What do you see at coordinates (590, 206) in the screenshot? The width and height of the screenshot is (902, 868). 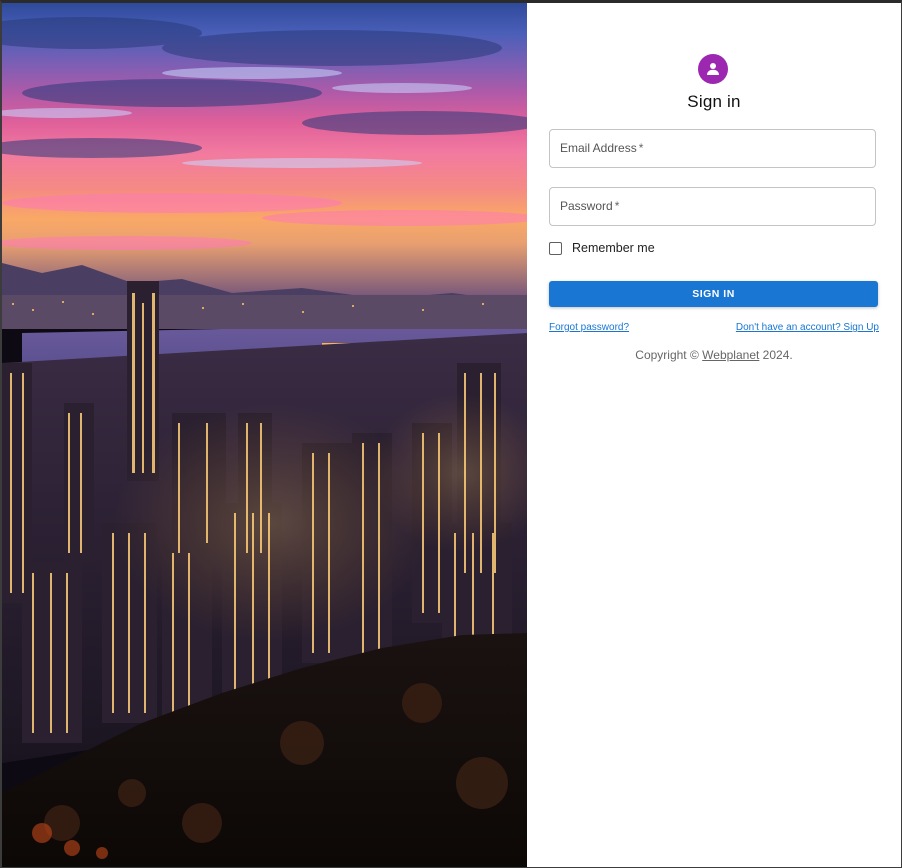 I see `password-label: Password *` at bounding box center [590, 206].